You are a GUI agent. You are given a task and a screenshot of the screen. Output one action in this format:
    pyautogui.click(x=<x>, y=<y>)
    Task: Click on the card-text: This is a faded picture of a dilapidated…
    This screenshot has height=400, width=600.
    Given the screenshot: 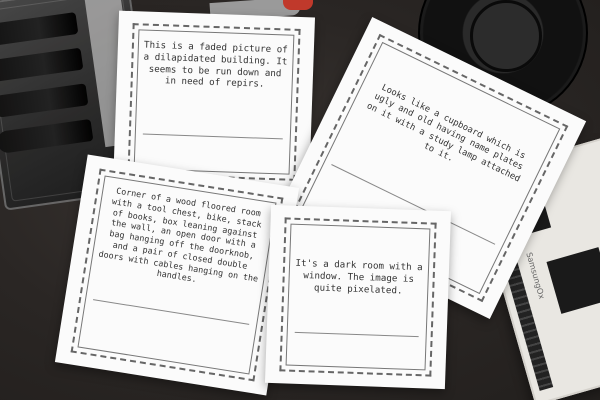 What is the action you would take?
    pyautogui.click(x=215, y=65)
    